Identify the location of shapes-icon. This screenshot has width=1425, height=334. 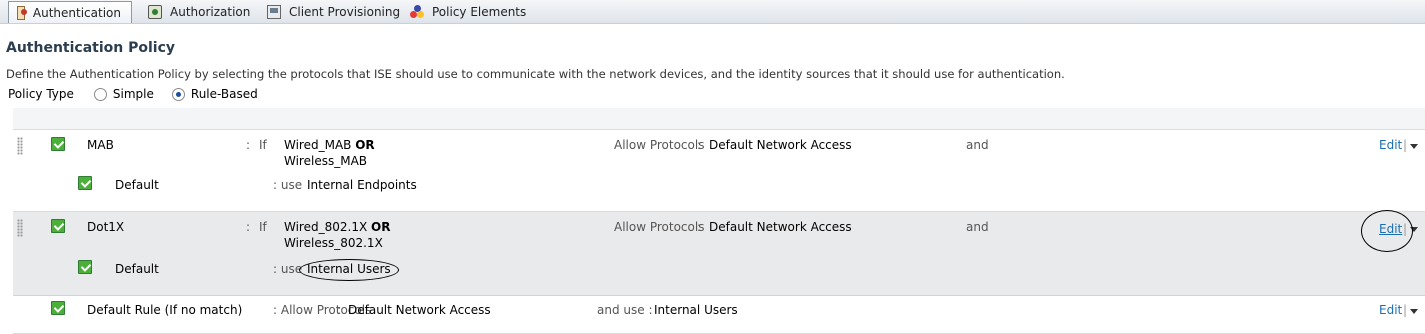
(417, 12).